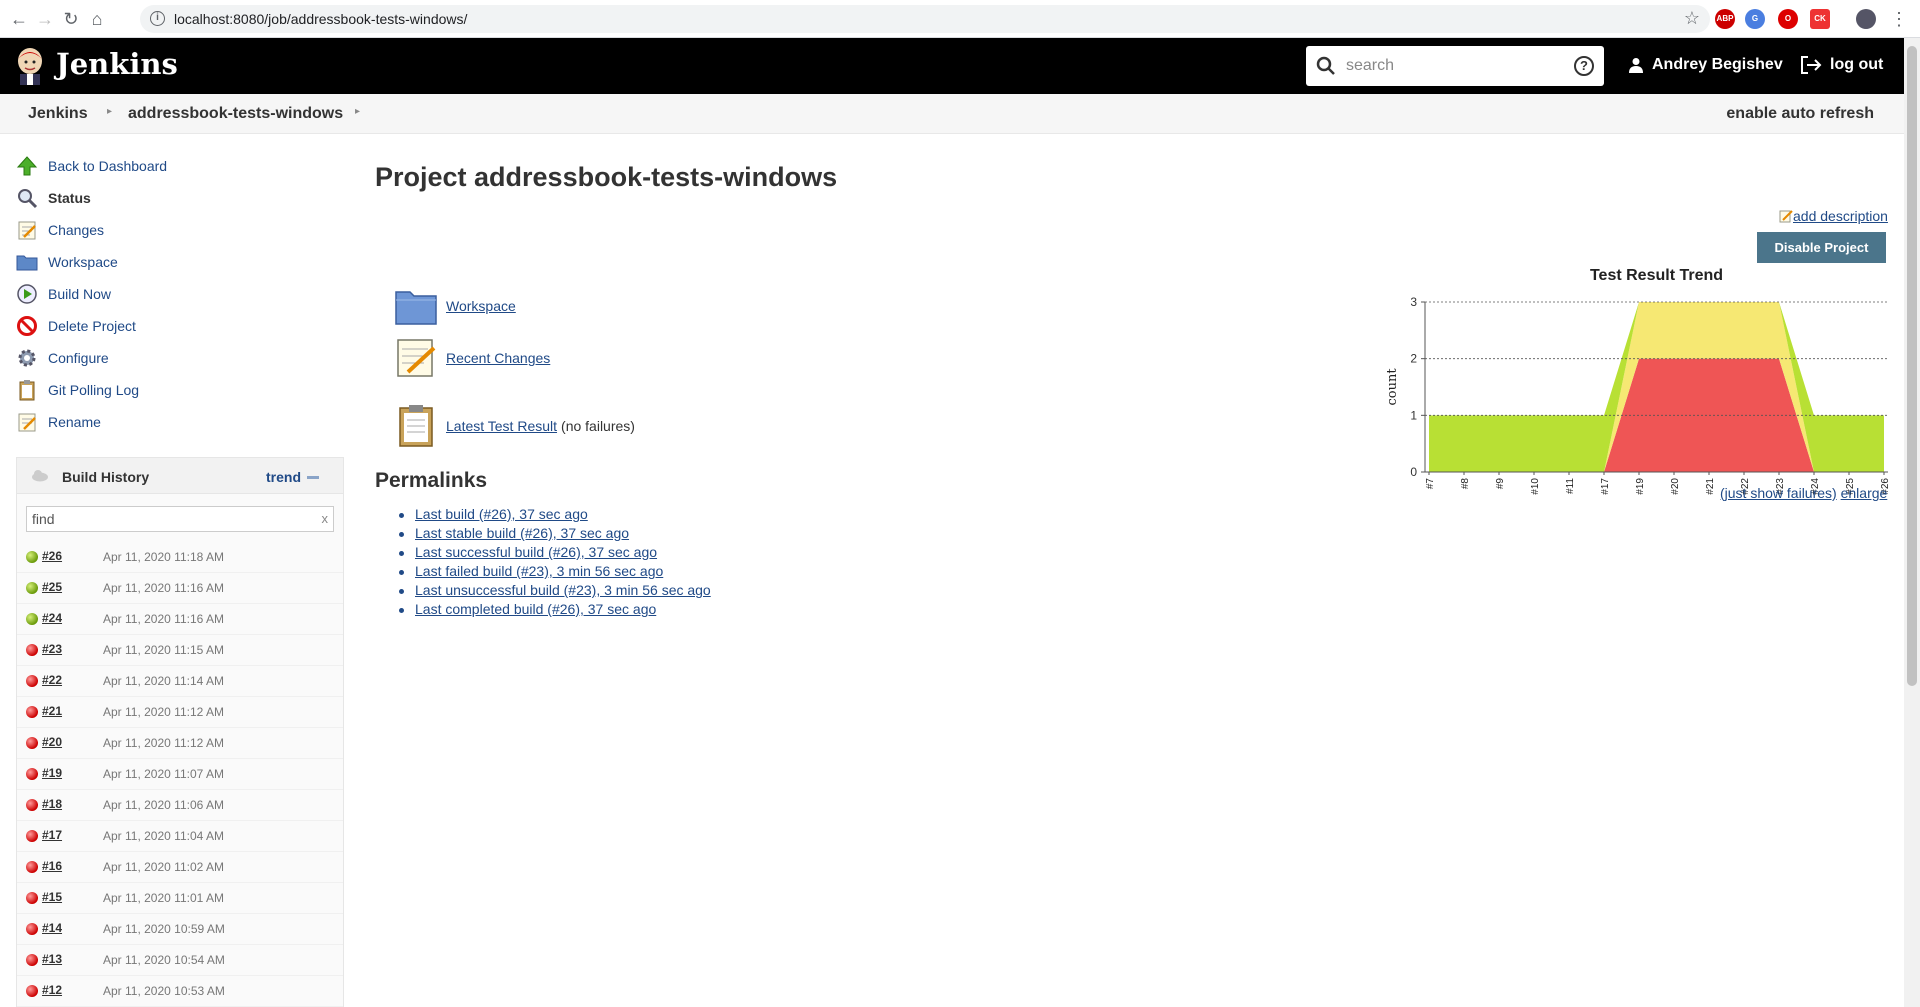  I want to click on breadcrumb-job: addressbook-tests-windows, so click(235, 114).